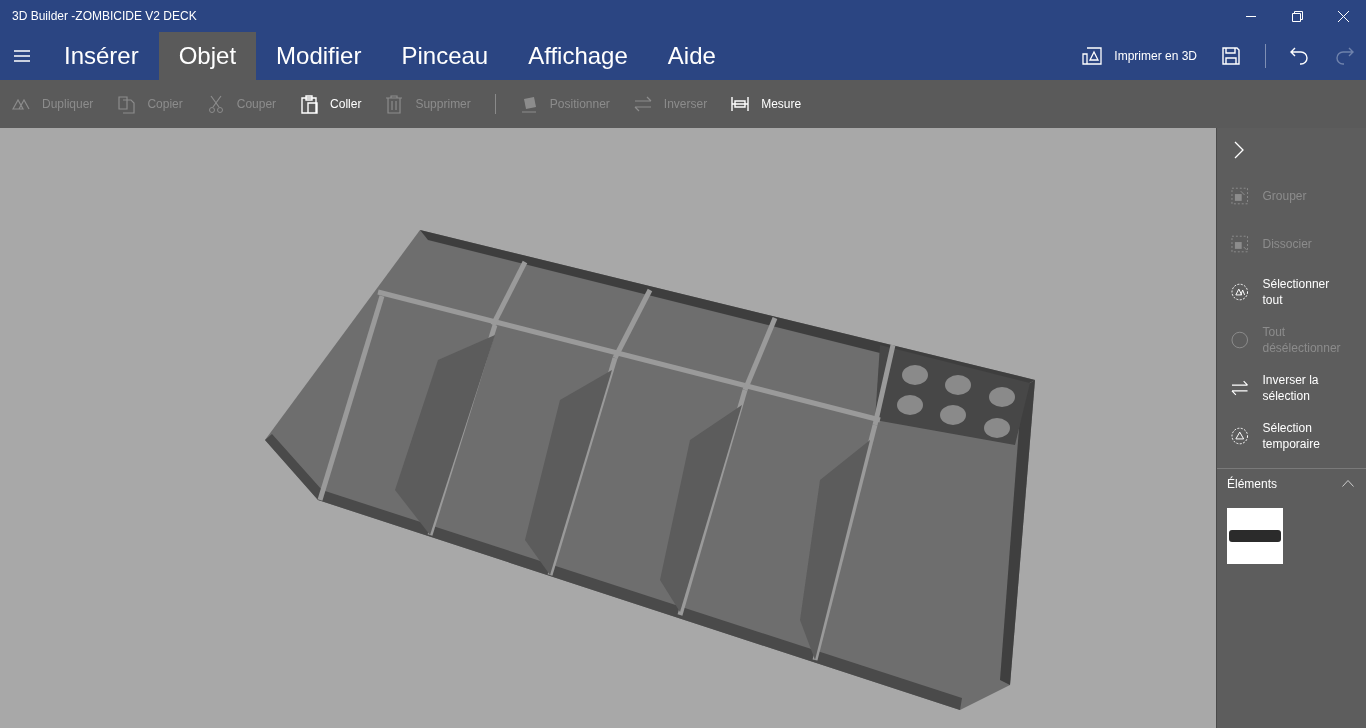 The height and width of the screenshot is (728, 1366). Describe the element at coordinates (445, 56) in the screenshot. I see `ribbon-tab: Pinceau` at that location.